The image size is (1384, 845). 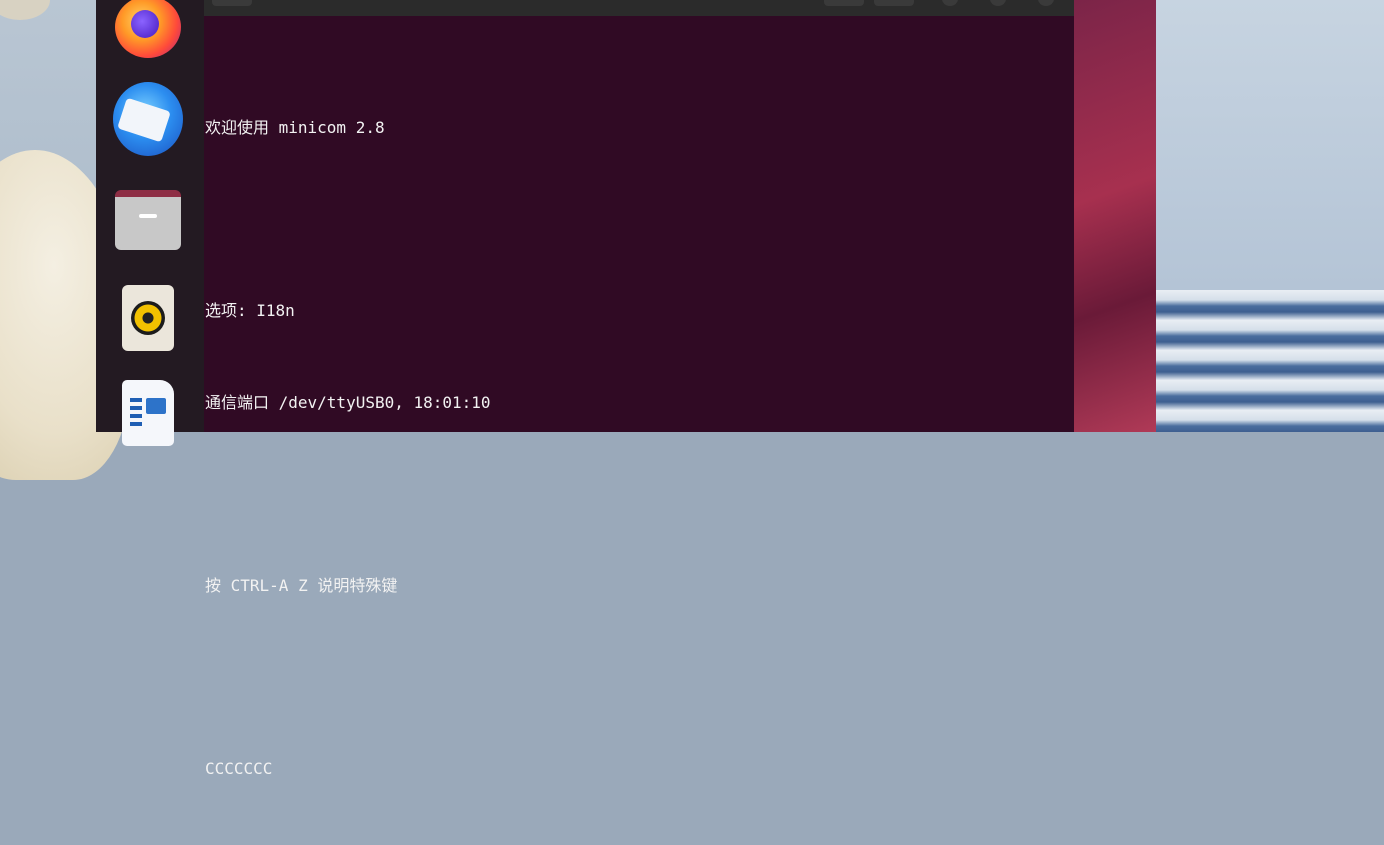 What do you see at coordinates (148, 413) in the screenshot?
I see `libreoffice-writer-icon` at bounding box center [148, 413].